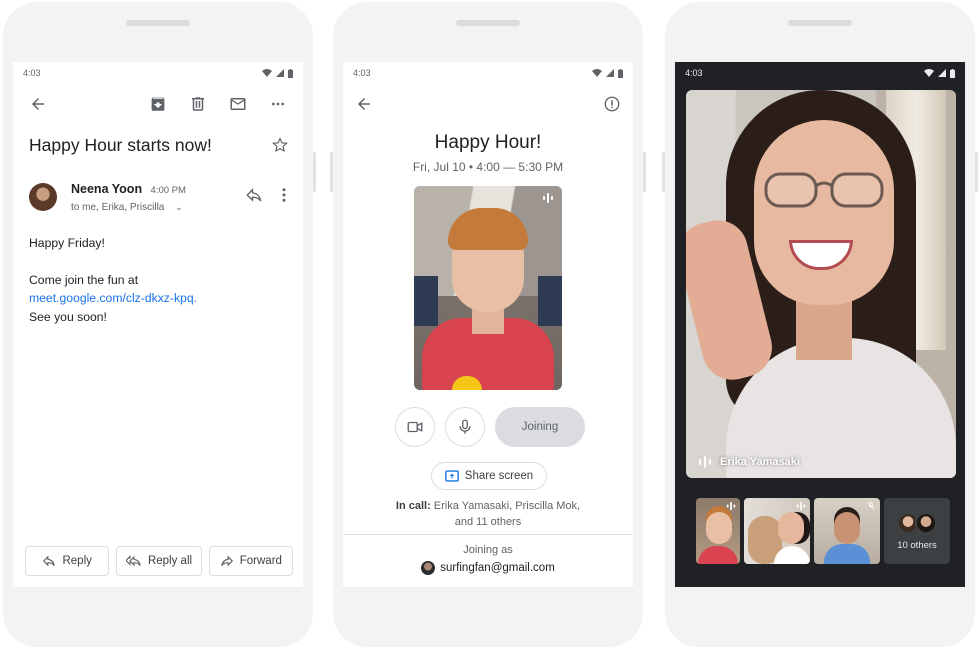 This screenshot has width=980, height=649. Describe the element at coordinates (488, 142) in the screenshot. I see `meeting-title: Happy Hour!` at that location.